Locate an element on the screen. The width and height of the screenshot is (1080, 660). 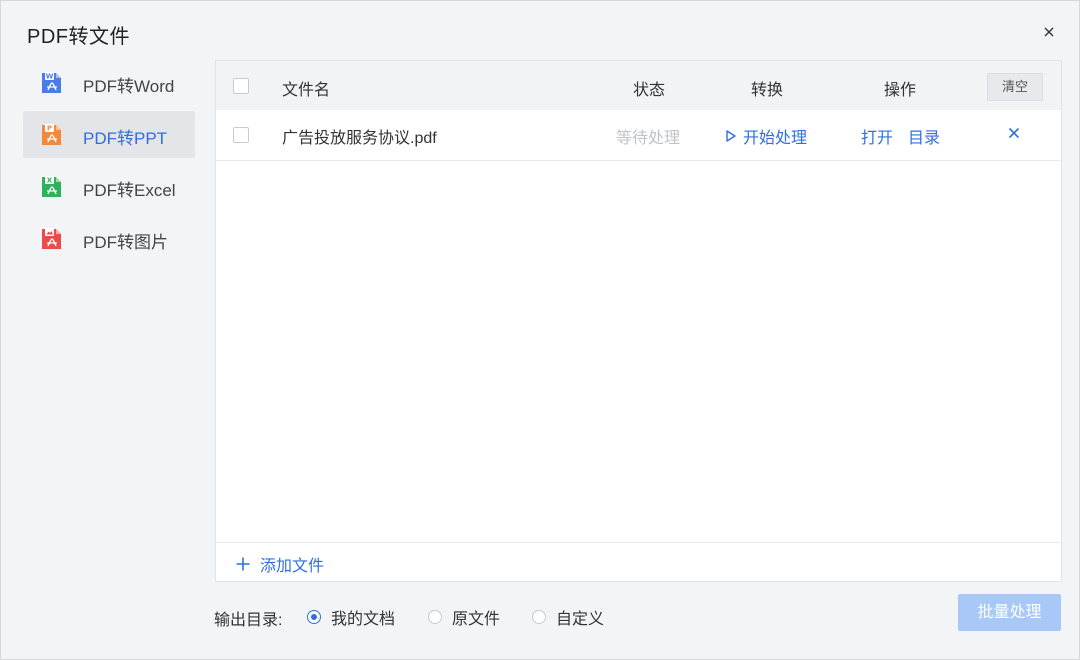
table-row: 广告投放服务协议.pdf 等待处理 开始处理 打开 目录 is located at coordinates (638, 135).